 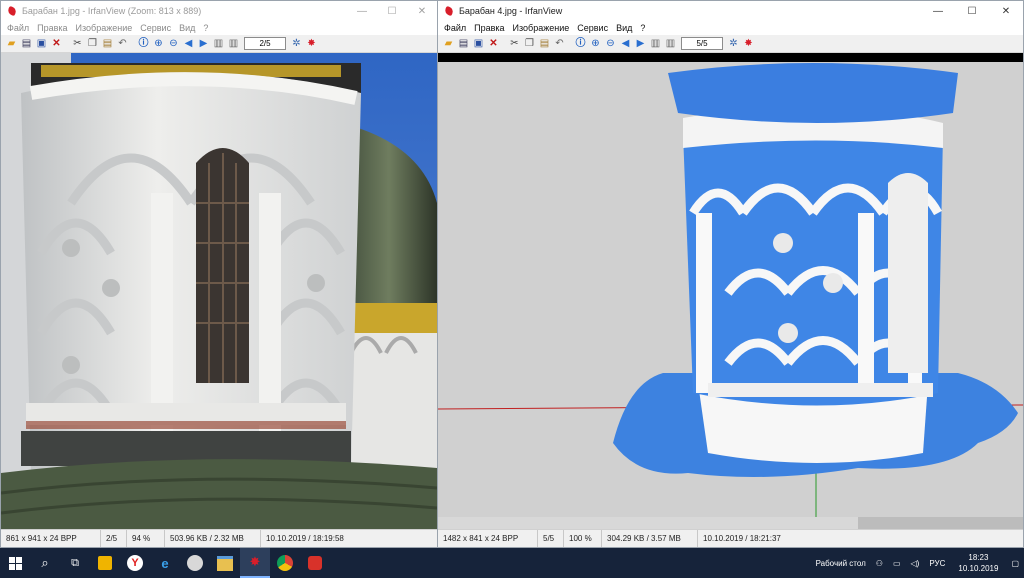 What do you see at coordinates (285, 563) in the screenshot?
I see `chrome-icon` at bounding box center [285, 563].